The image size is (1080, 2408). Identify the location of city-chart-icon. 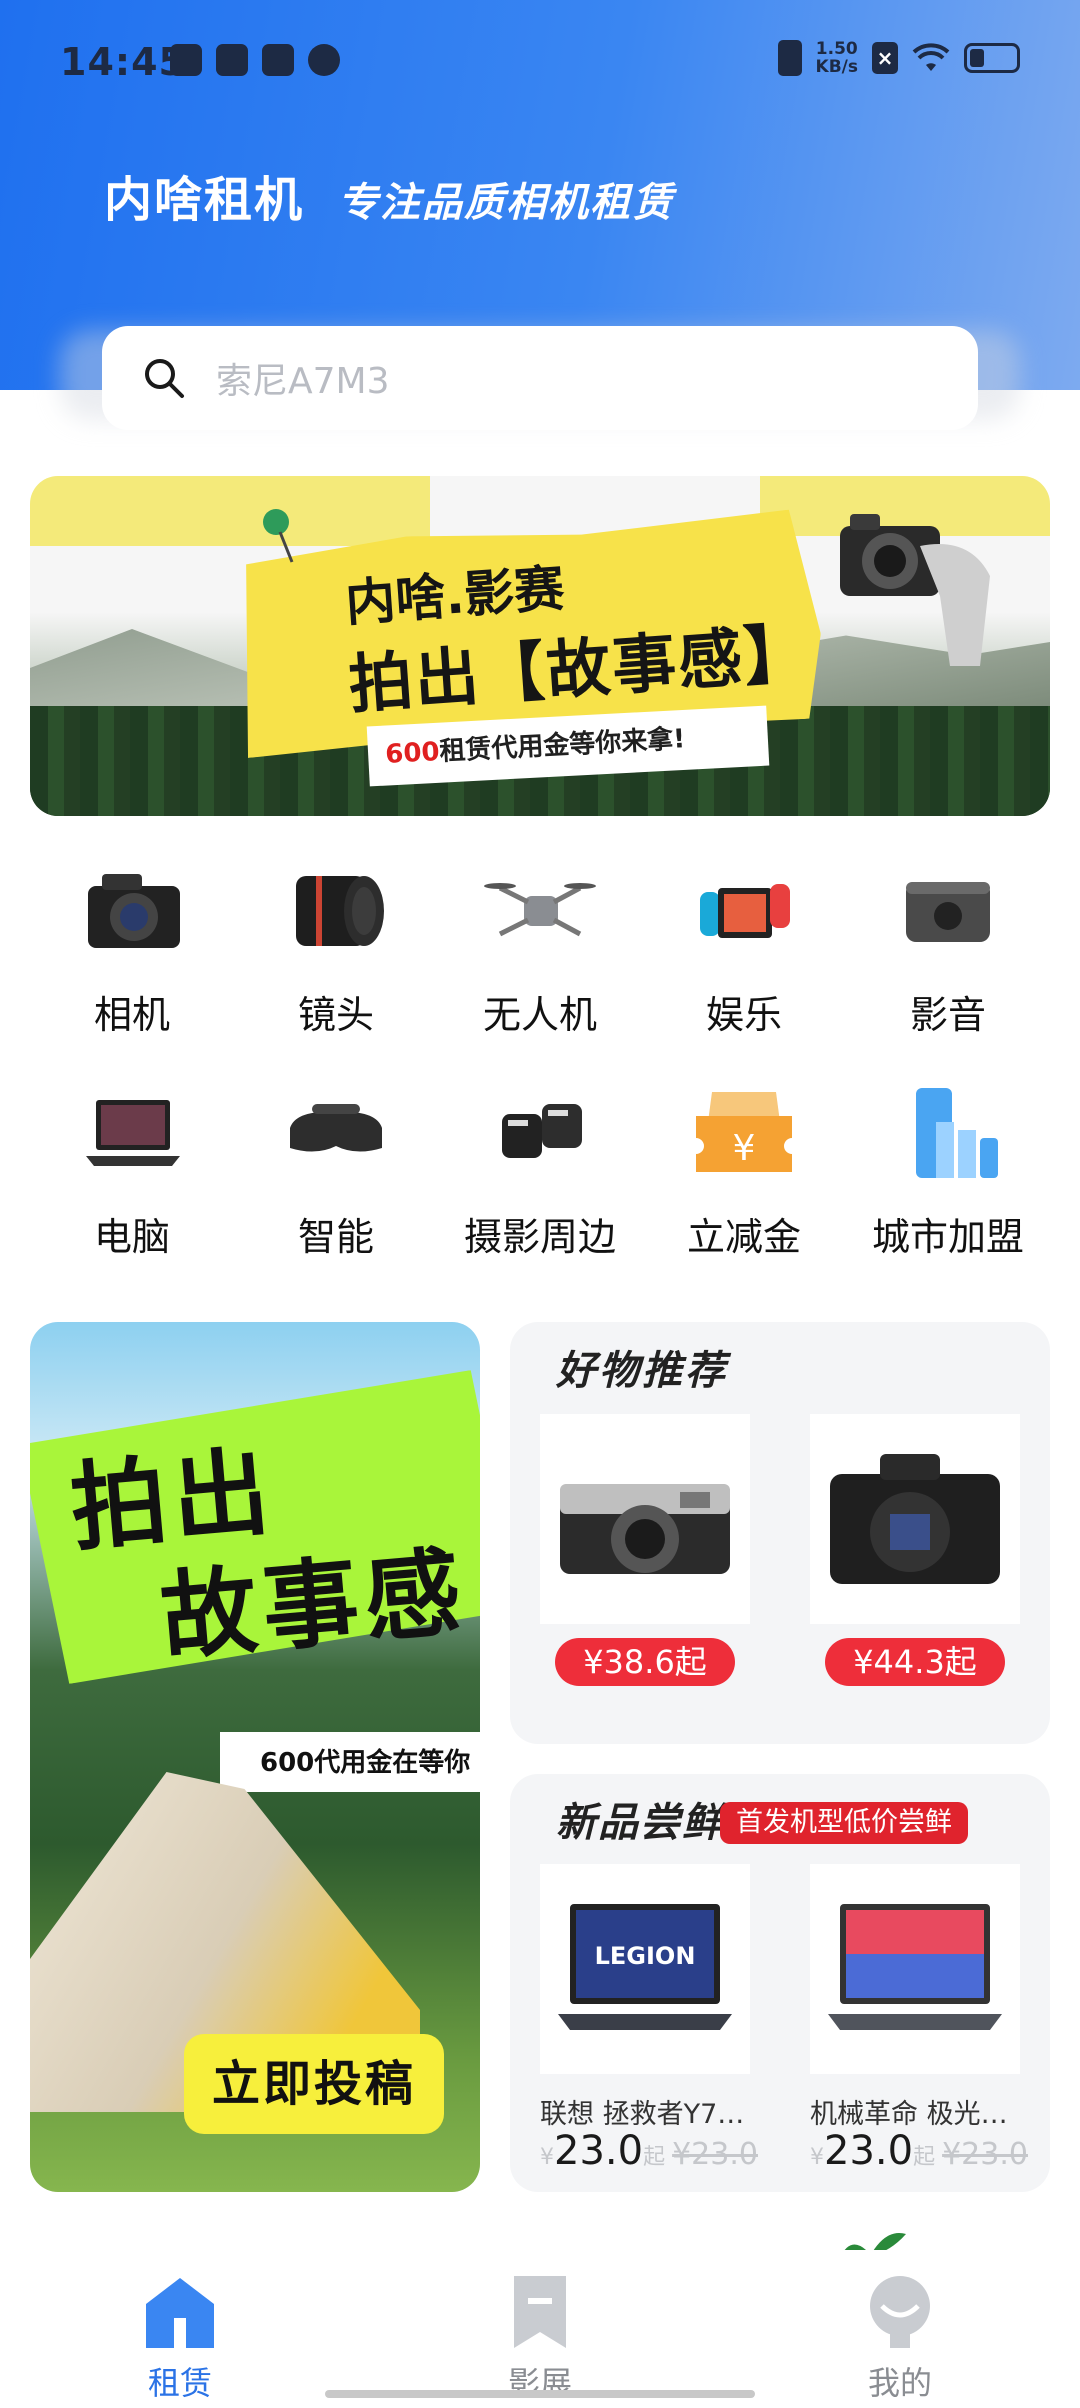
(957, 1133).